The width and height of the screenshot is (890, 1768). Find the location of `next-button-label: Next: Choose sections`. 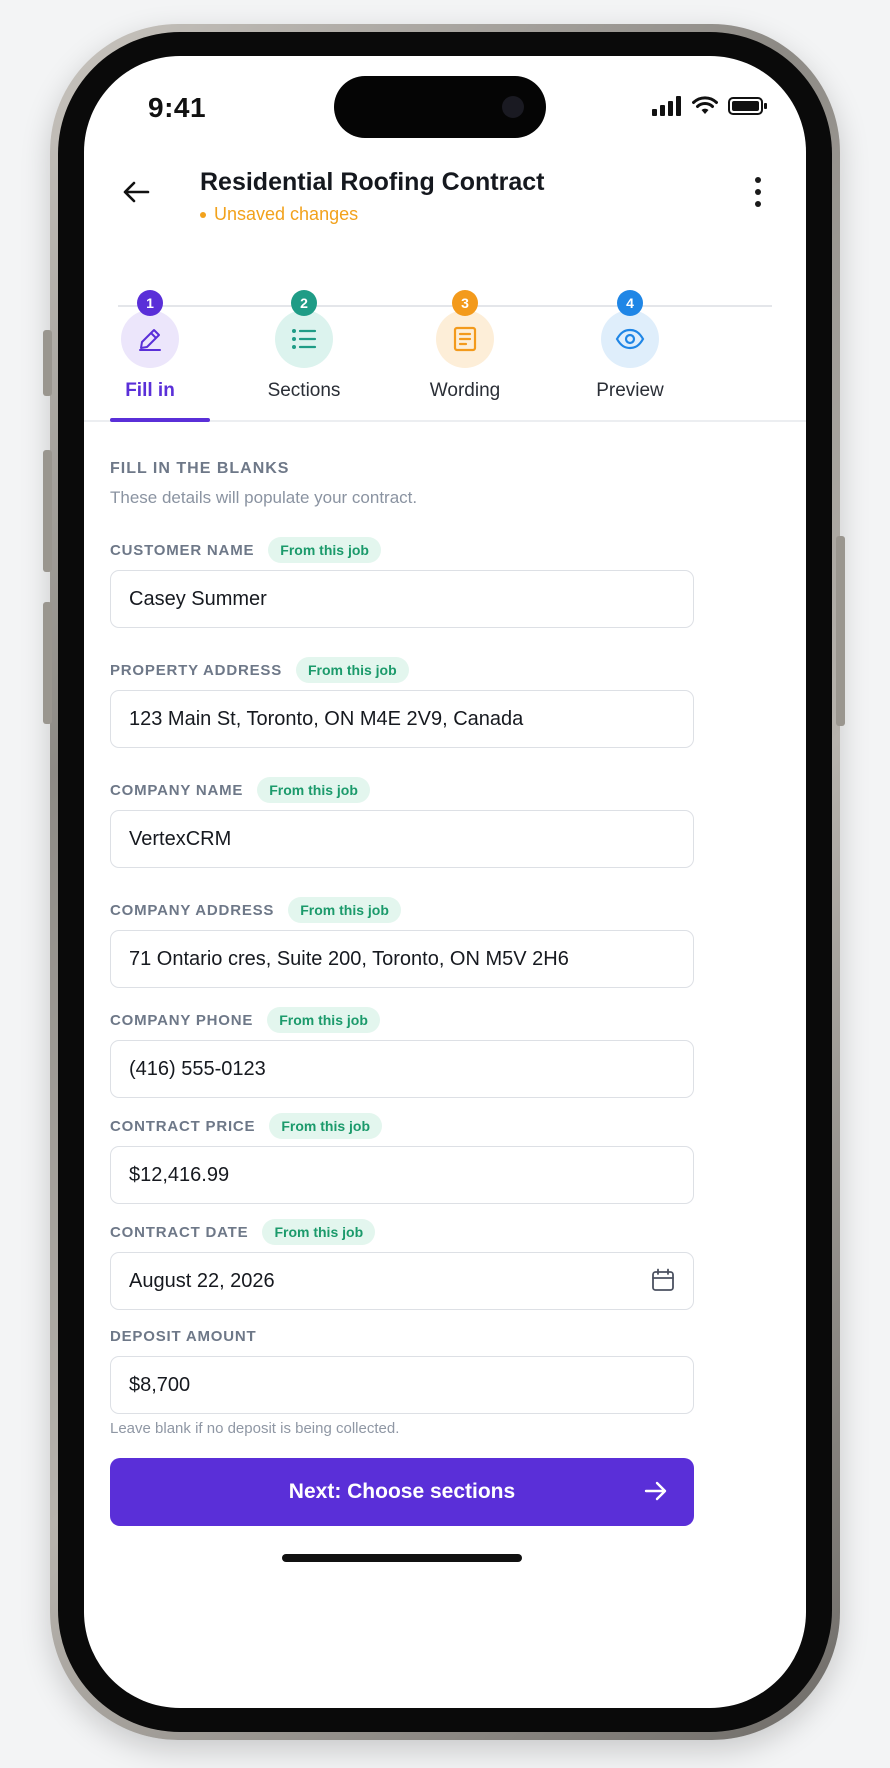

next-button-label: Next: Choose sections is located at coordinates (402, 1491).